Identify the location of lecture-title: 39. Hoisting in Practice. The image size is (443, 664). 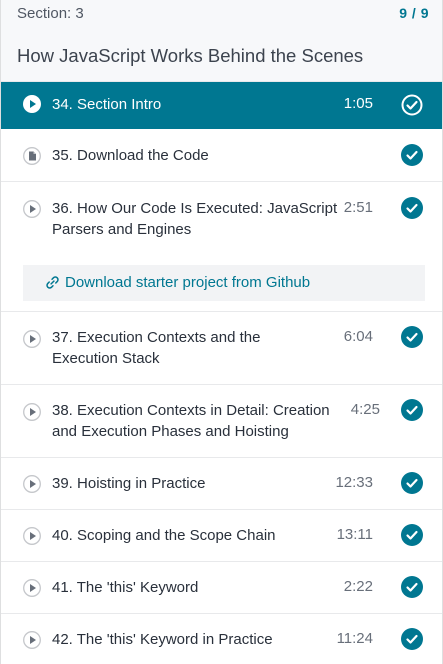
(129, 483).